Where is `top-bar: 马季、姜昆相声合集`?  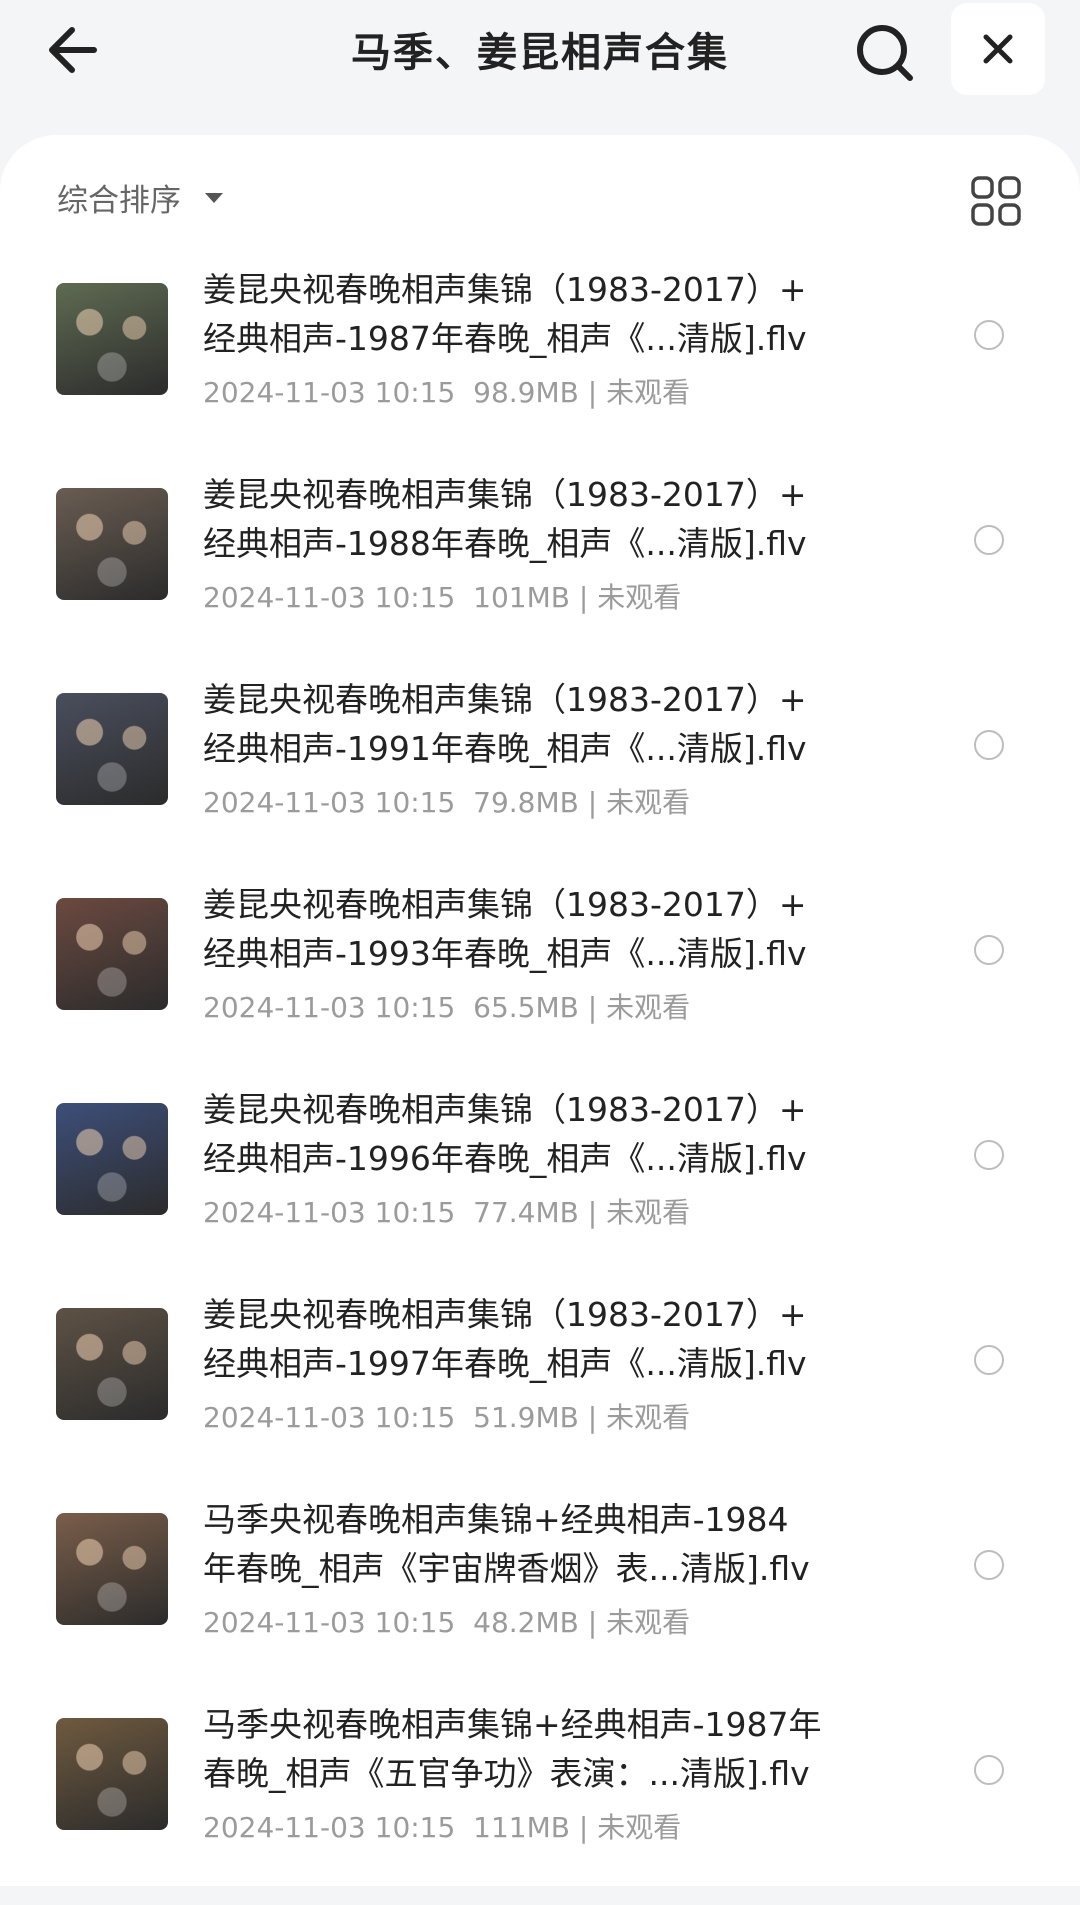 top-bar: 马季、姜昆相声合集 is located at coordinates (540, 67).